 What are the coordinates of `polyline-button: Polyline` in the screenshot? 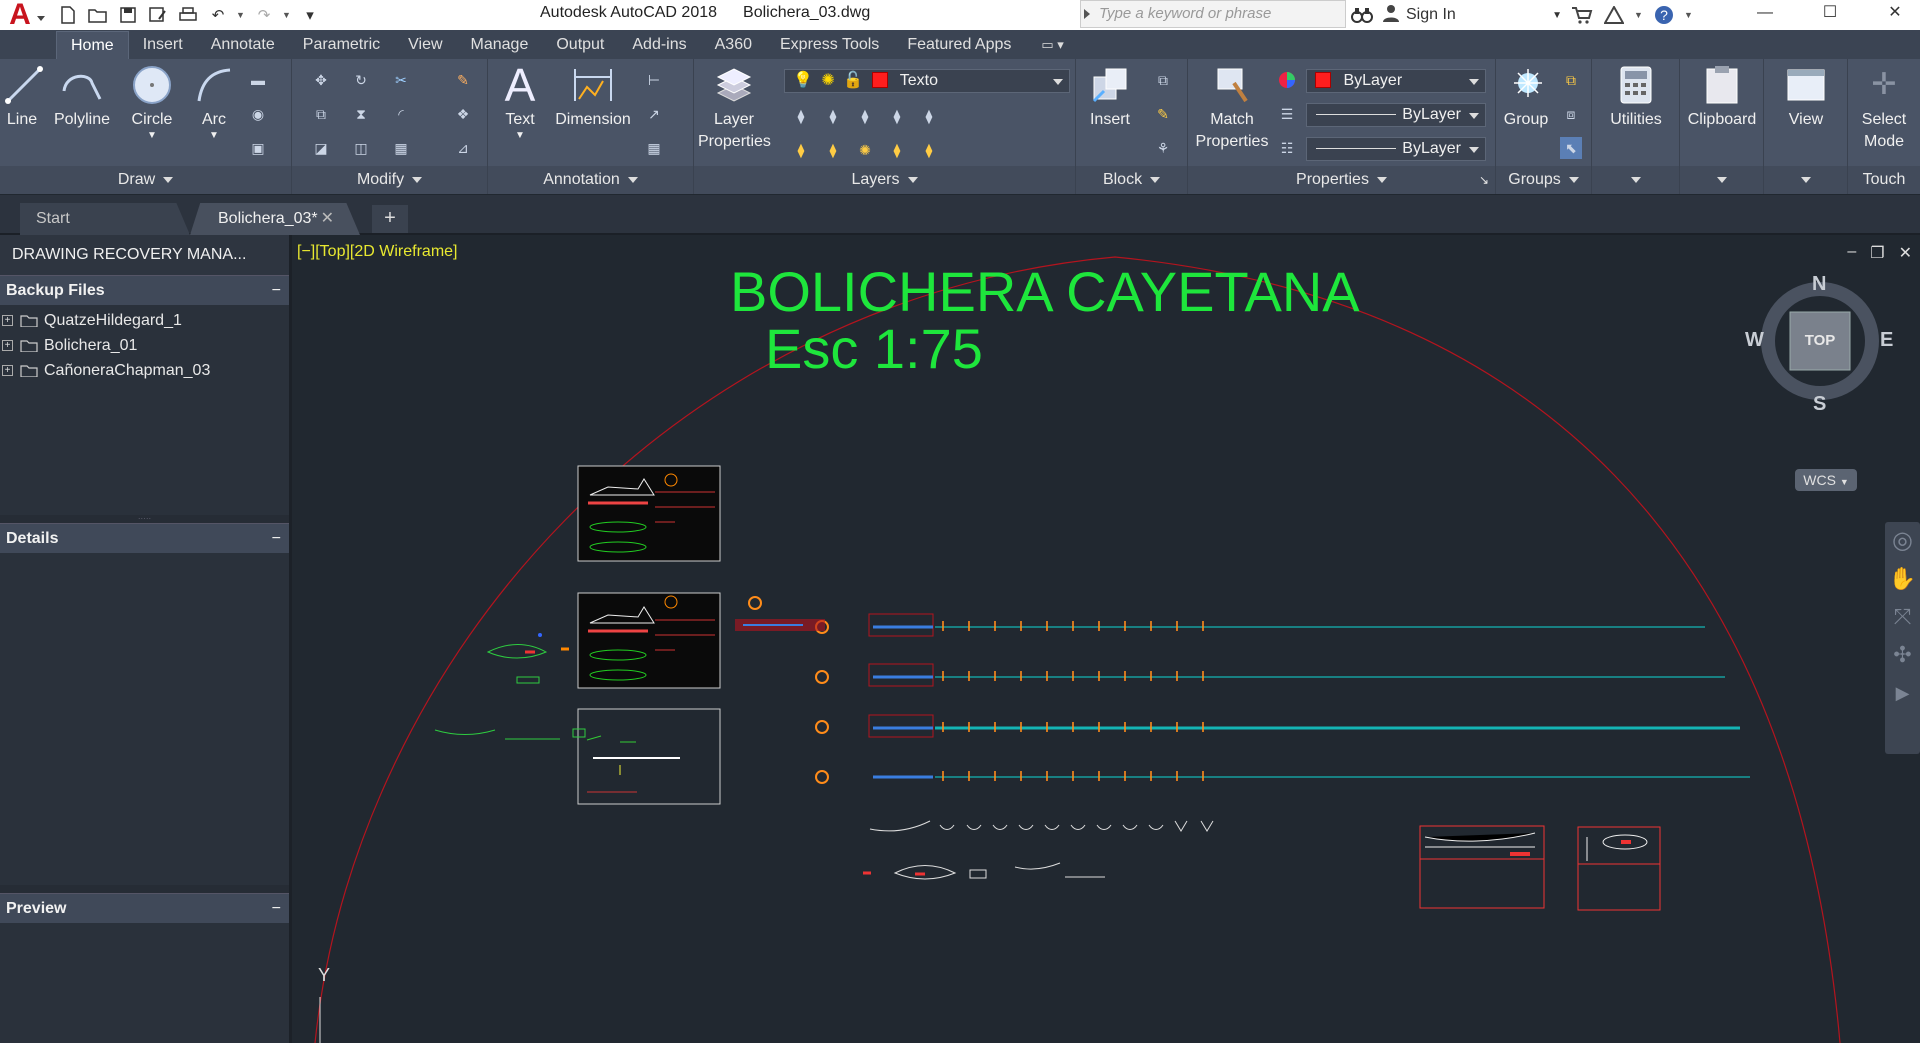 It's located at (82, 97).